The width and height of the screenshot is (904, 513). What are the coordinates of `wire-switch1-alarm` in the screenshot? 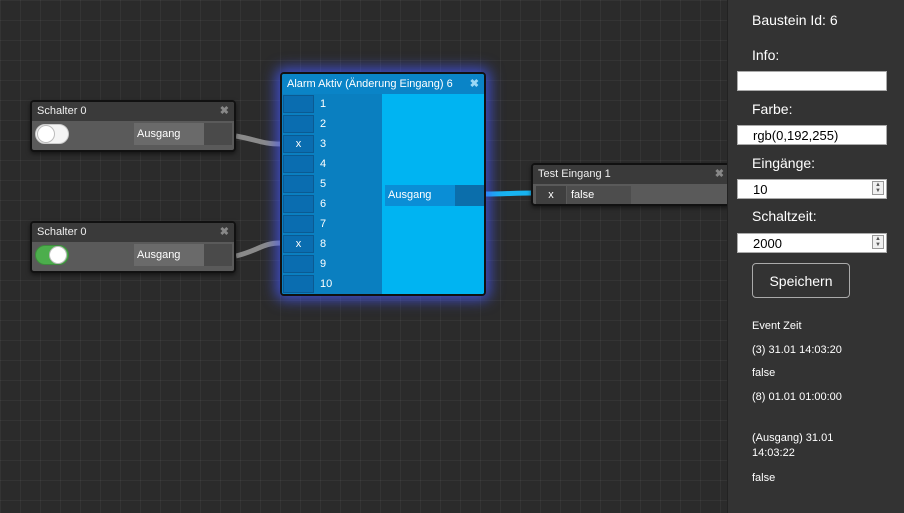 It's located at (258, 140).